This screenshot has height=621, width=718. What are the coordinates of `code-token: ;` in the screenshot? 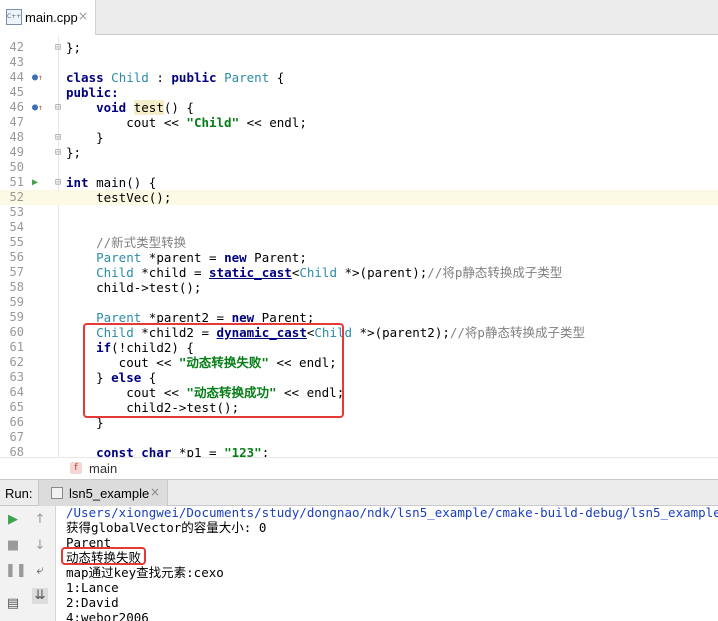 It's located at (265, 451).